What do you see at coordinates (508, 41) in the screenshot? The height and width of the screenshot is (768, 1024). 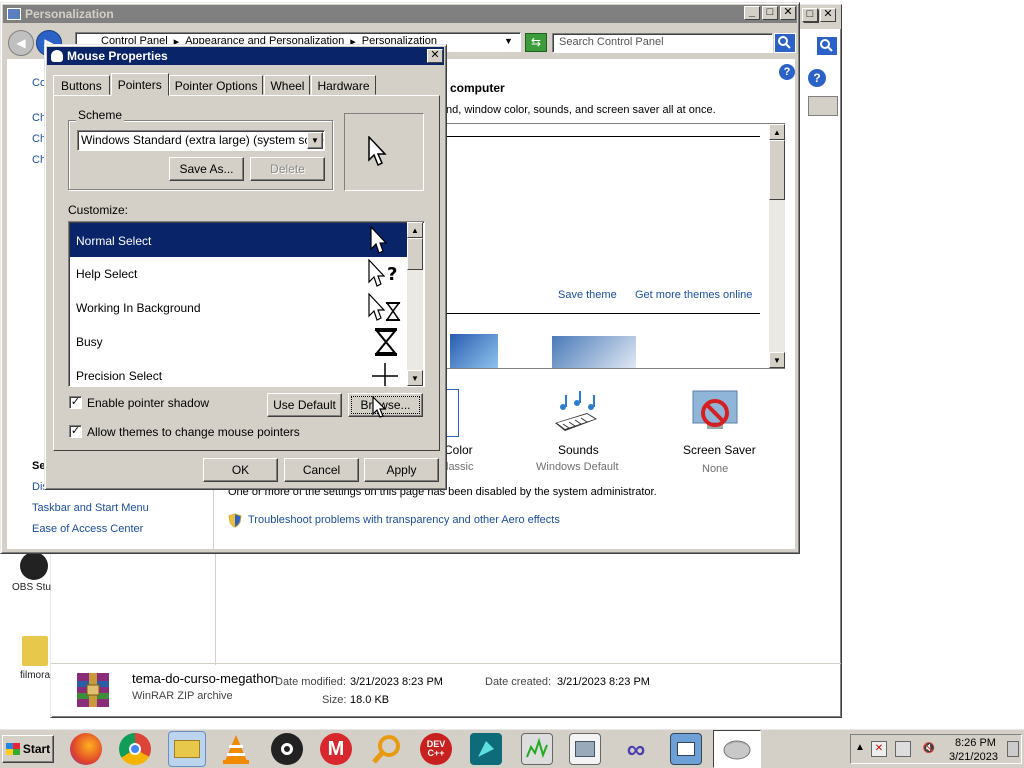 I see `address-dropdown-icon: ▼` at bounding box center [508, 41].